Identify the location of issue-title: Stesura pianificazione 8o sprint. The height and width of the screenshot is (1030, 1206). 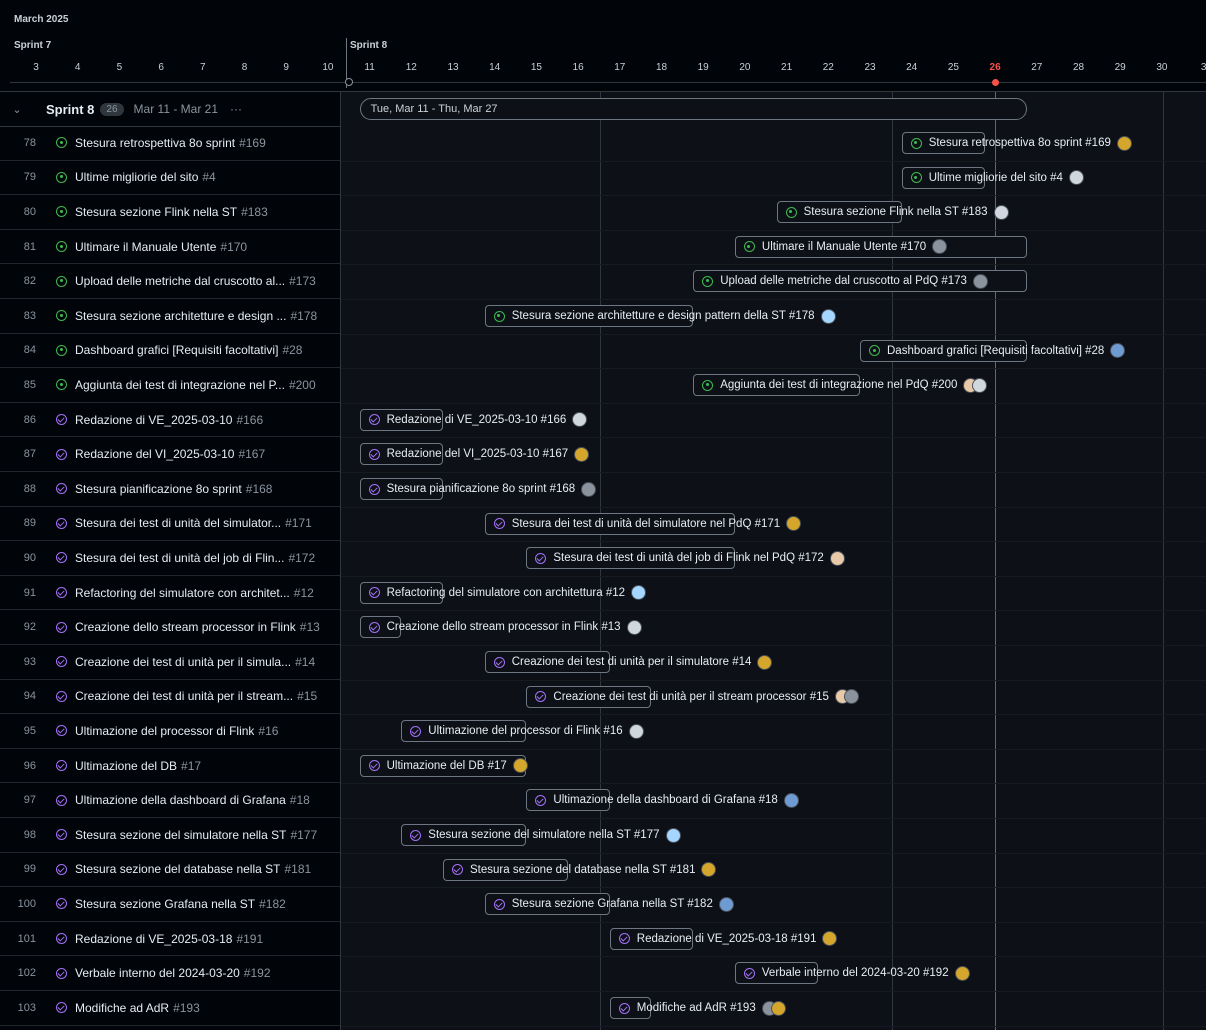
(158, 489).